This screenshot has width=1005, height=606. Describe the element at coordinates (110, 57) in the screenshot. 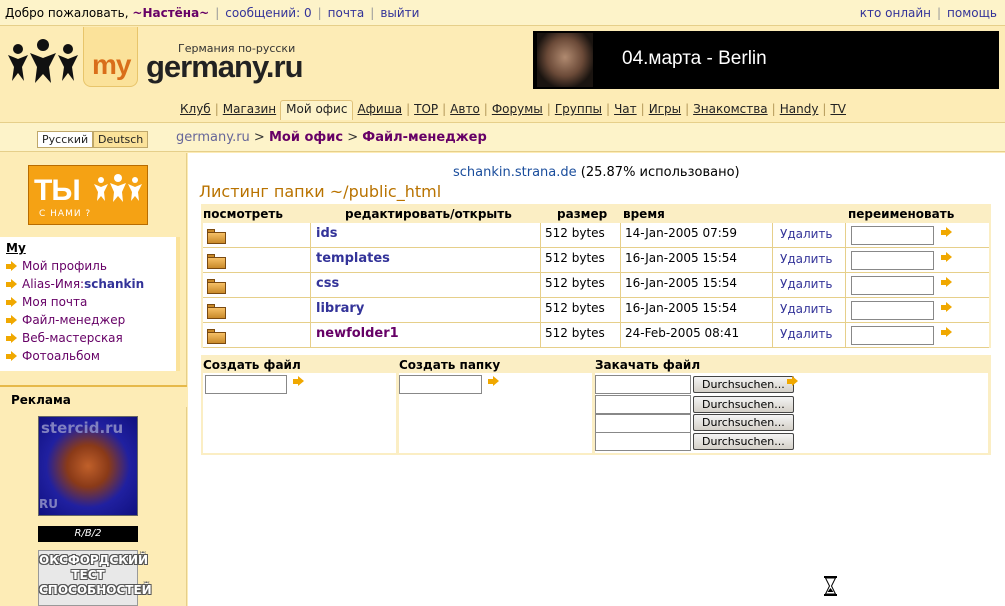

I see `logo-my-tab: my` at that location.